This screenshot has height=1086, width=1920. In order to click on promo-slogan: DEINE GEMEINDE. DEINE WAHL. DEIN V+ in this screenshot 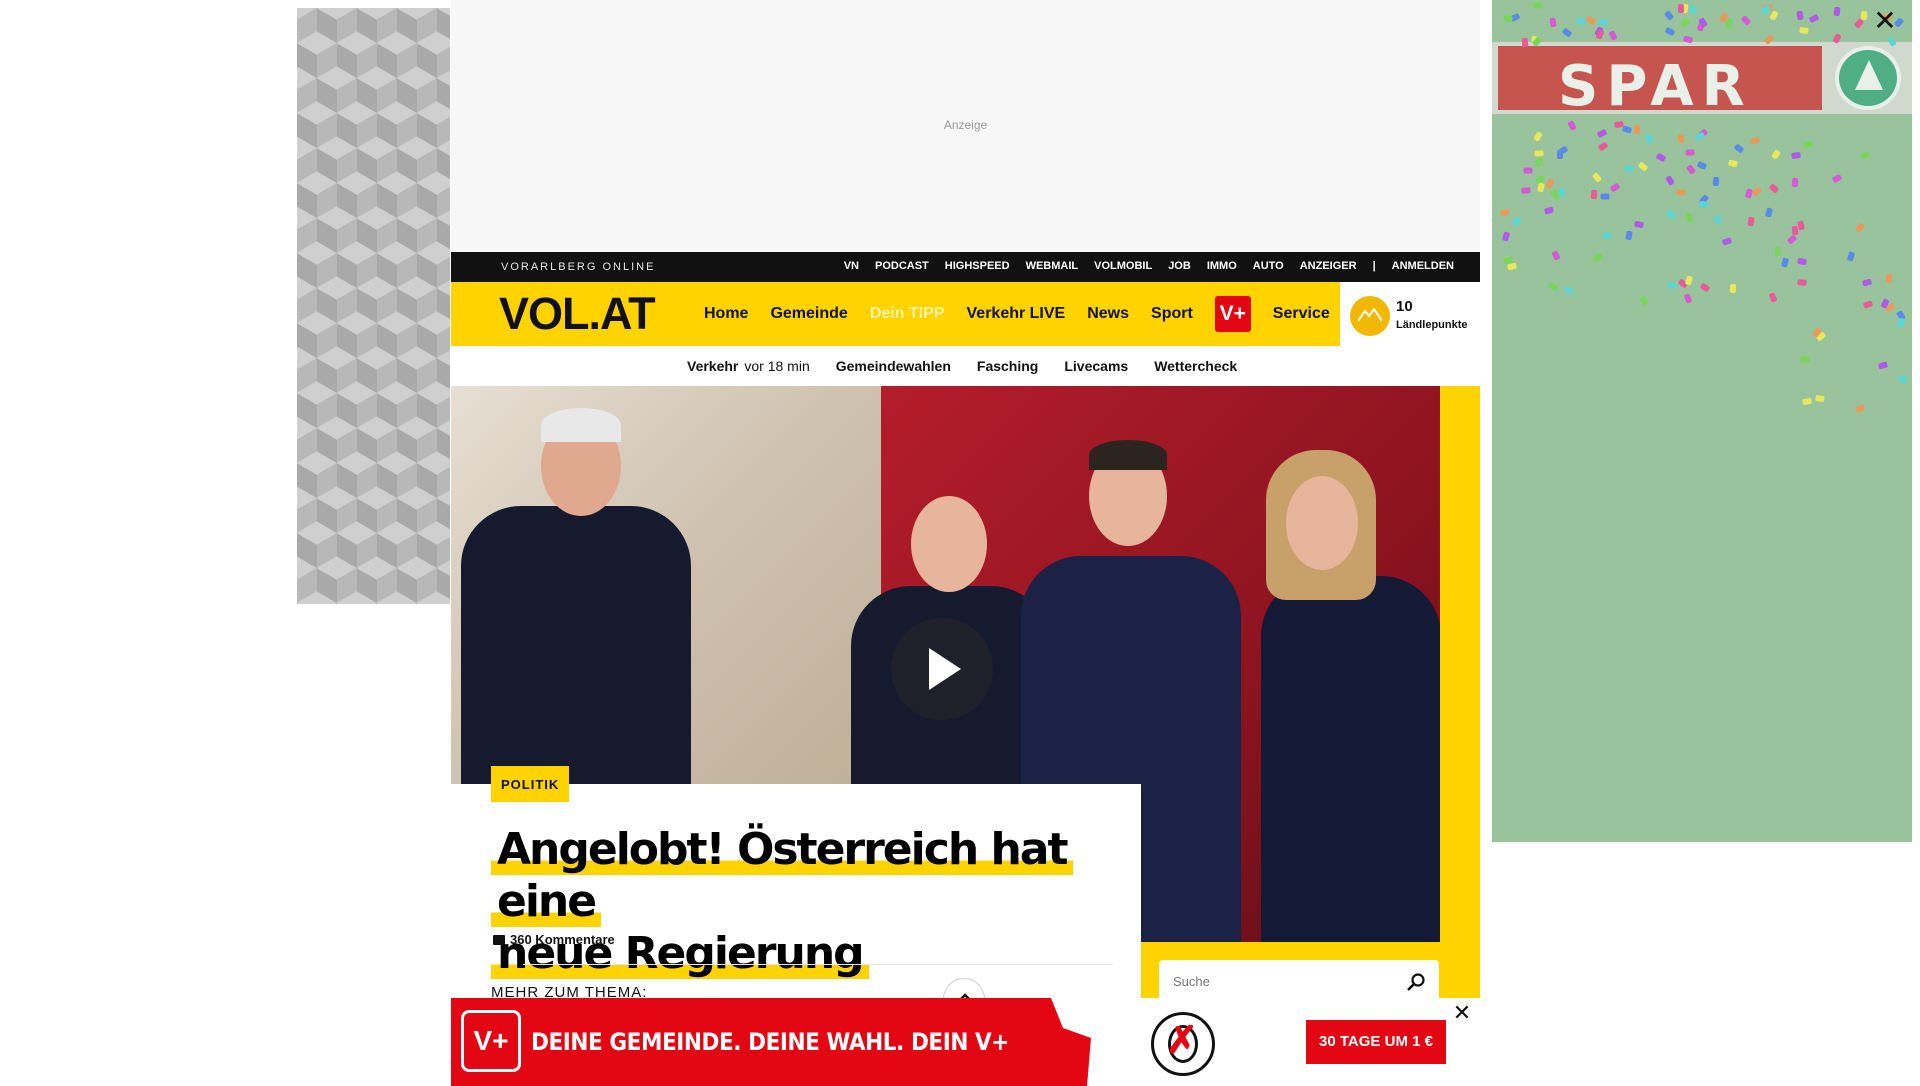, I will do `click(770, 1042)`.